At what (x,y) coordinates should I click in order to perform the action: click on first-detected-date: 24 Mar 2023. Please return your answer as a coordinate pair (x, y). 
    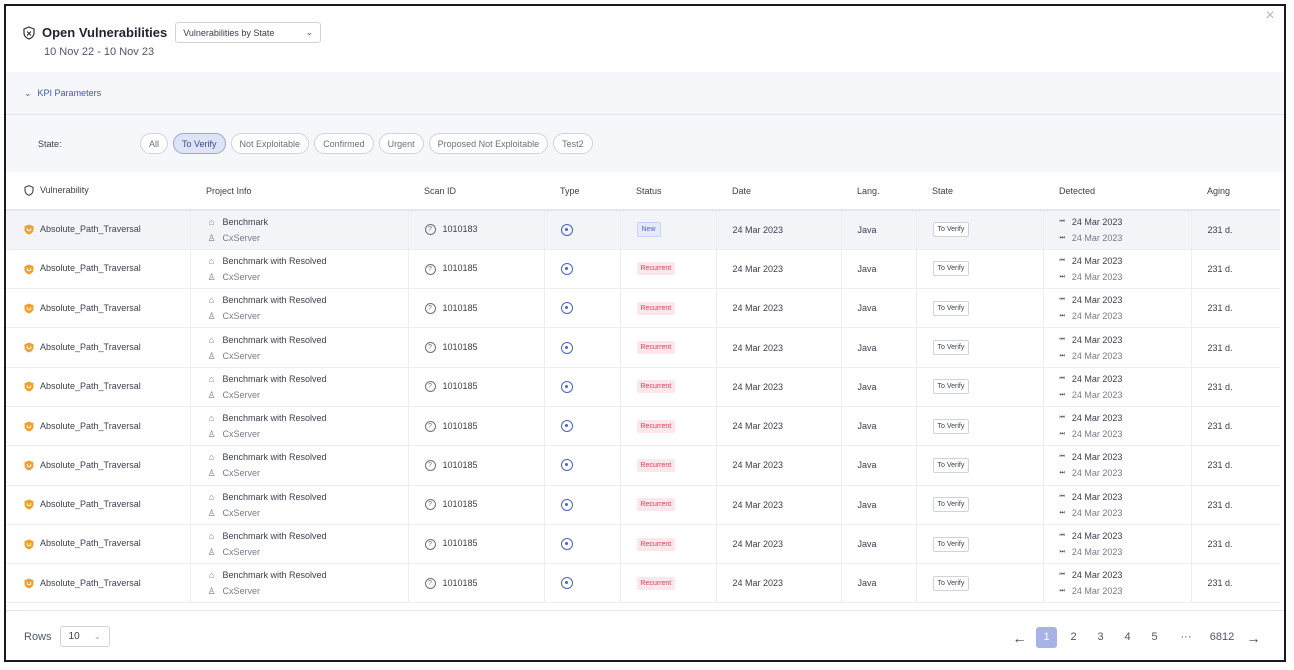
    Looking at the image, I should click on (1097, 339).